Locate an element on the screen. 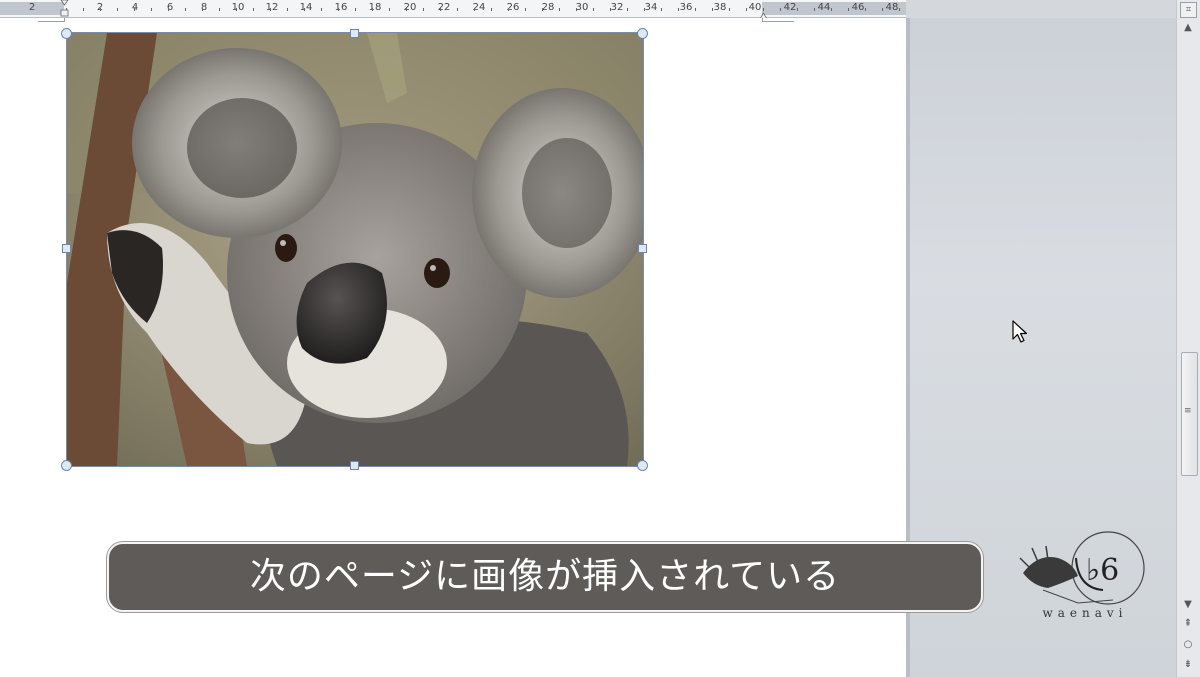 The height and width of the screenshot is (677, 1200). resize-handle-bottom is located at coordinates (354, 465).